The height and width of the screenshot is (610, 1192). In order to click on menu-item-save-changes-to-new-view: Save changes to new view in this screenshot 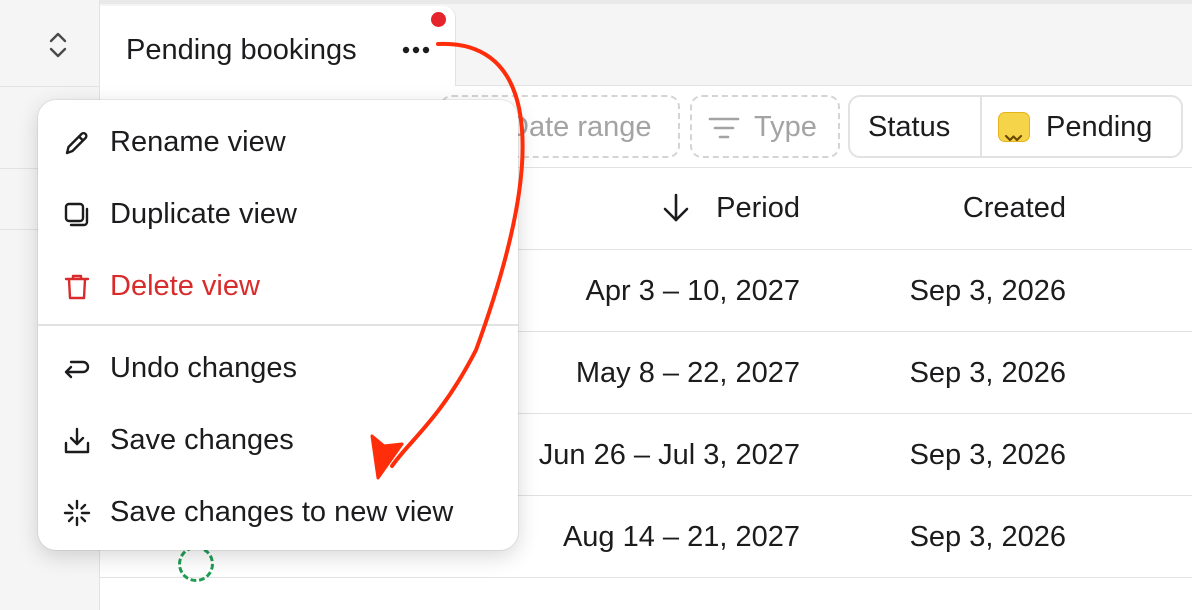, I will do `click(278, 510)`.